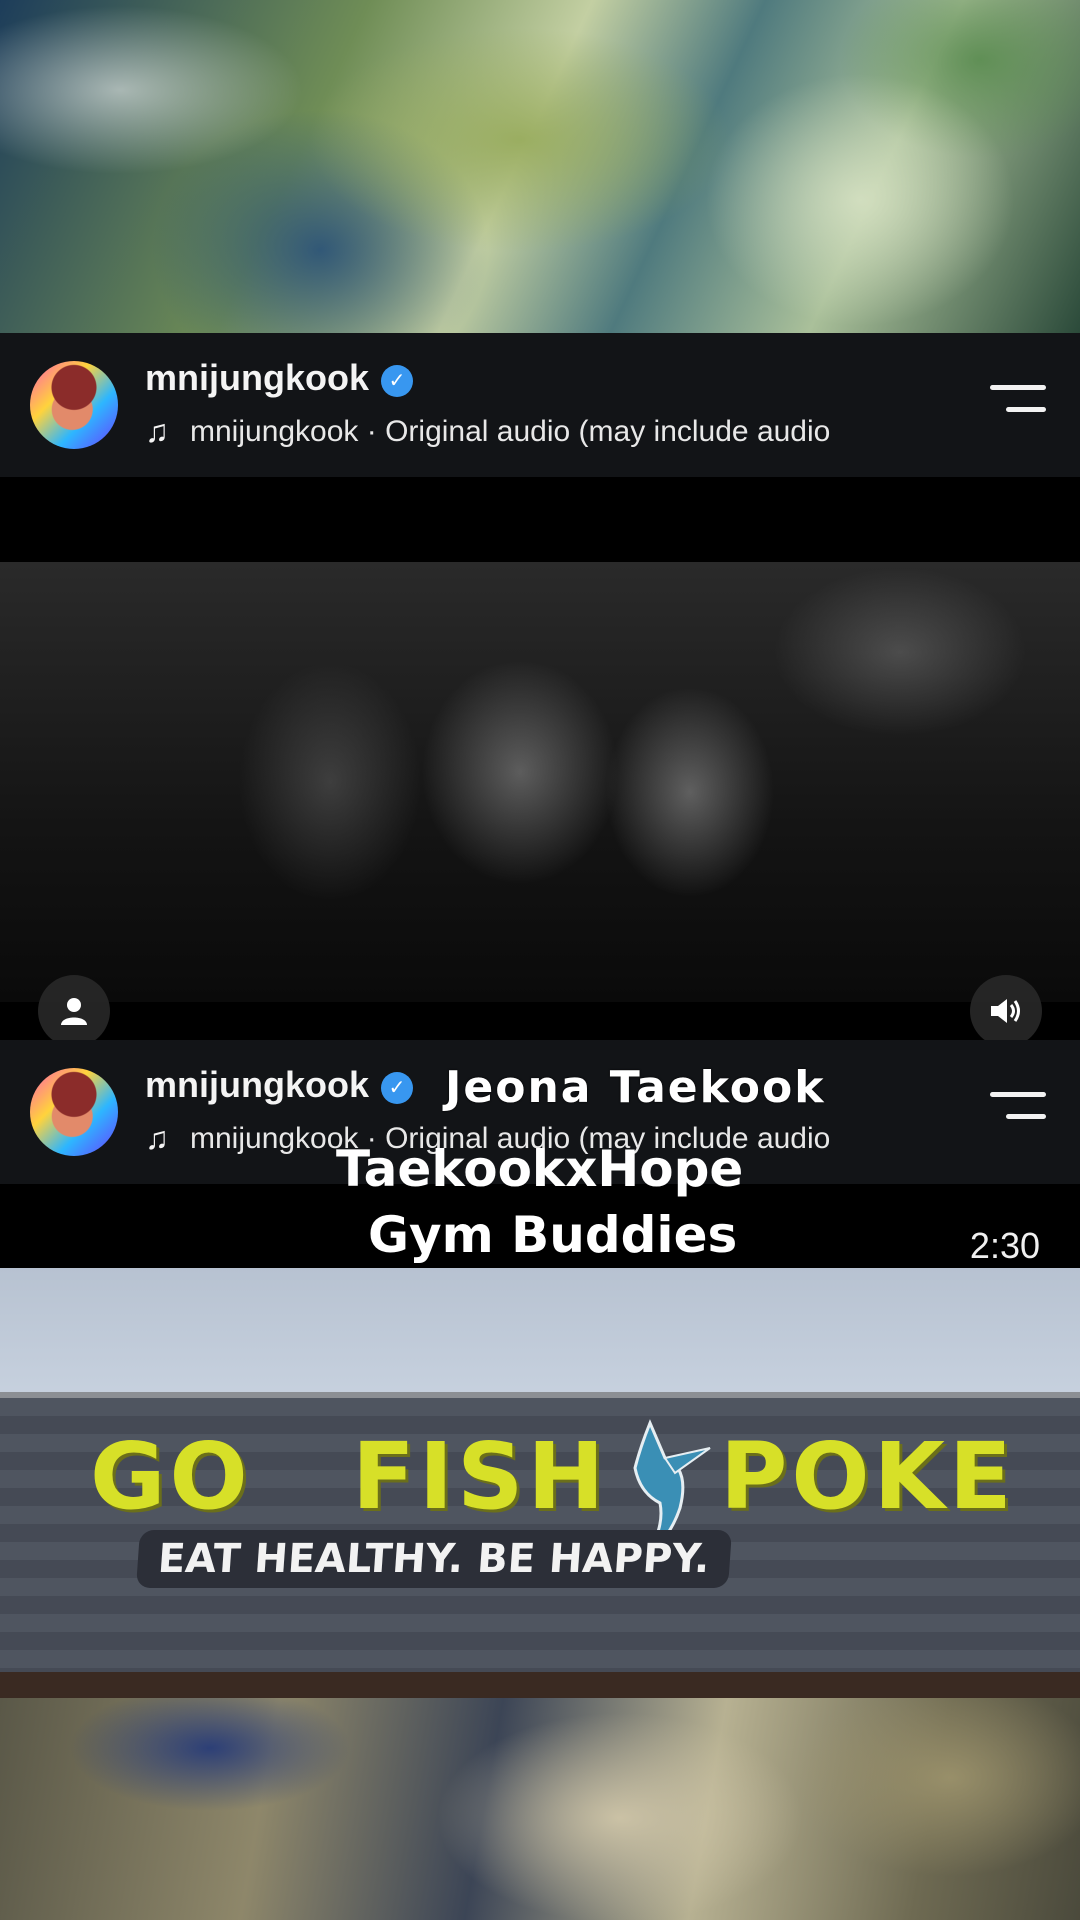 The width and height of the screenshot is (1080, 1920). I want to click on person-icon, so click(74, 1011).